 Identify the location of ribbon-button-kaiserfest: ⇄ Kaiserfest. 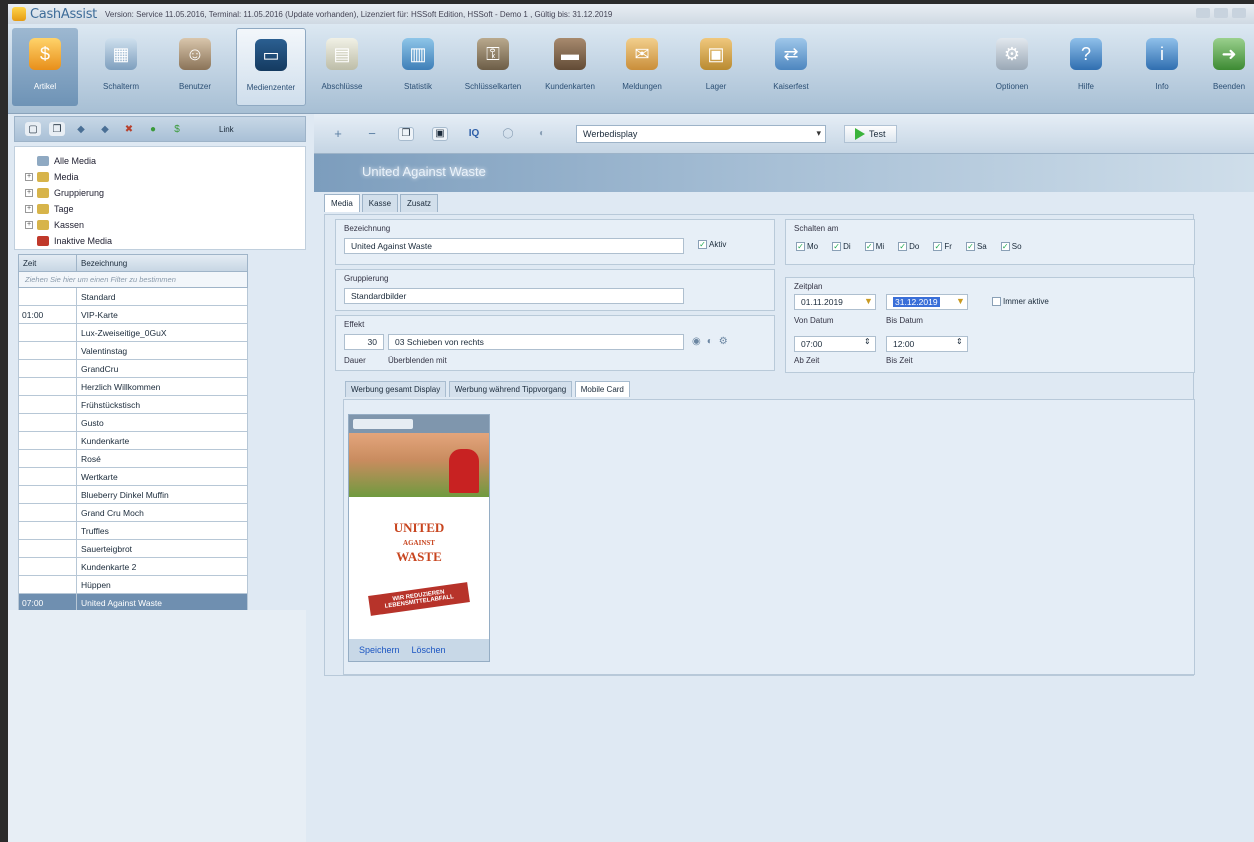
(791, 67).